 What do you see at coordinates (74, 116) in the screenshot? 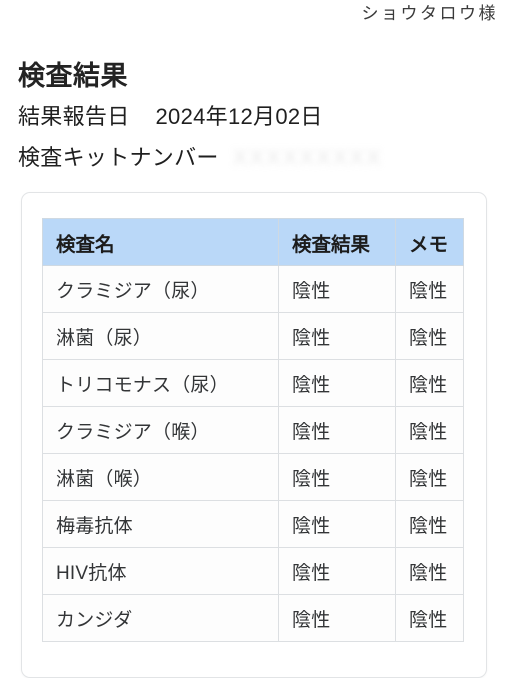
I see `report-date-label: 結果報告日` at bounding box center [74, 116].